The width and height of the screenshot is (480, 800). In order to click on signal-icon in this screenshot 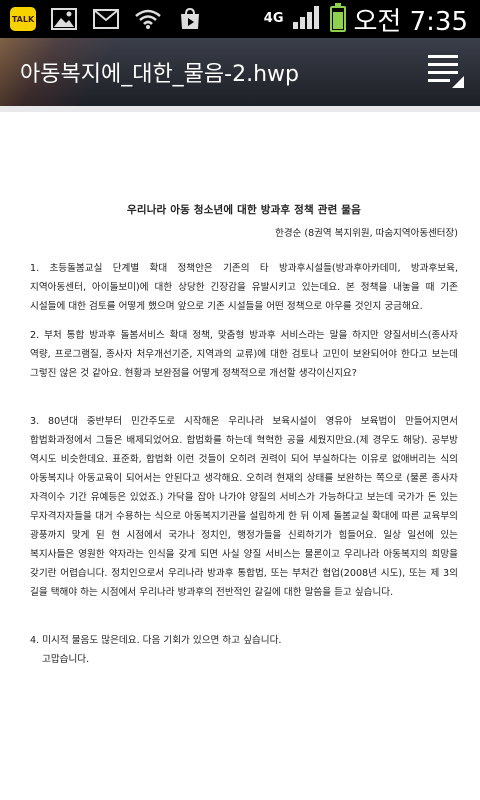, I will do `click(307, 19)`.